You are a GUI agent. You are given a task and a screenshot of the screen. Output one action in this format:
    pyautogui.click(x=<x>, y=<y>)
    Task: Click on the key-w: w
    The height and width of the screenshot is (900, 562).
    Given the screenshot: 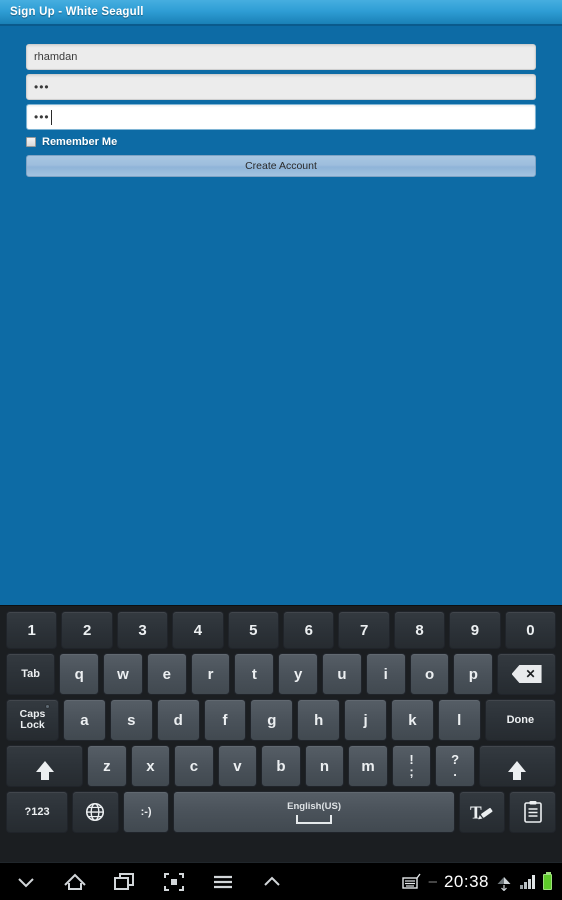 What is the action you would take?
    pyautogui.click(x=123, y=674)
    